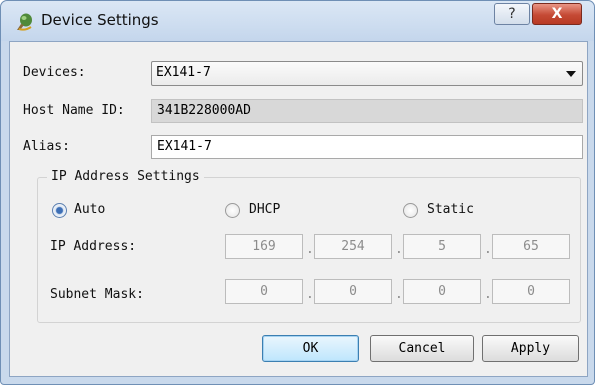 The width and height of the screenshot is (595, 385). Describe the element at coordinates (74, 110) in the screenshot. I see `host-name-id-label: Host Name ID:` at that location.